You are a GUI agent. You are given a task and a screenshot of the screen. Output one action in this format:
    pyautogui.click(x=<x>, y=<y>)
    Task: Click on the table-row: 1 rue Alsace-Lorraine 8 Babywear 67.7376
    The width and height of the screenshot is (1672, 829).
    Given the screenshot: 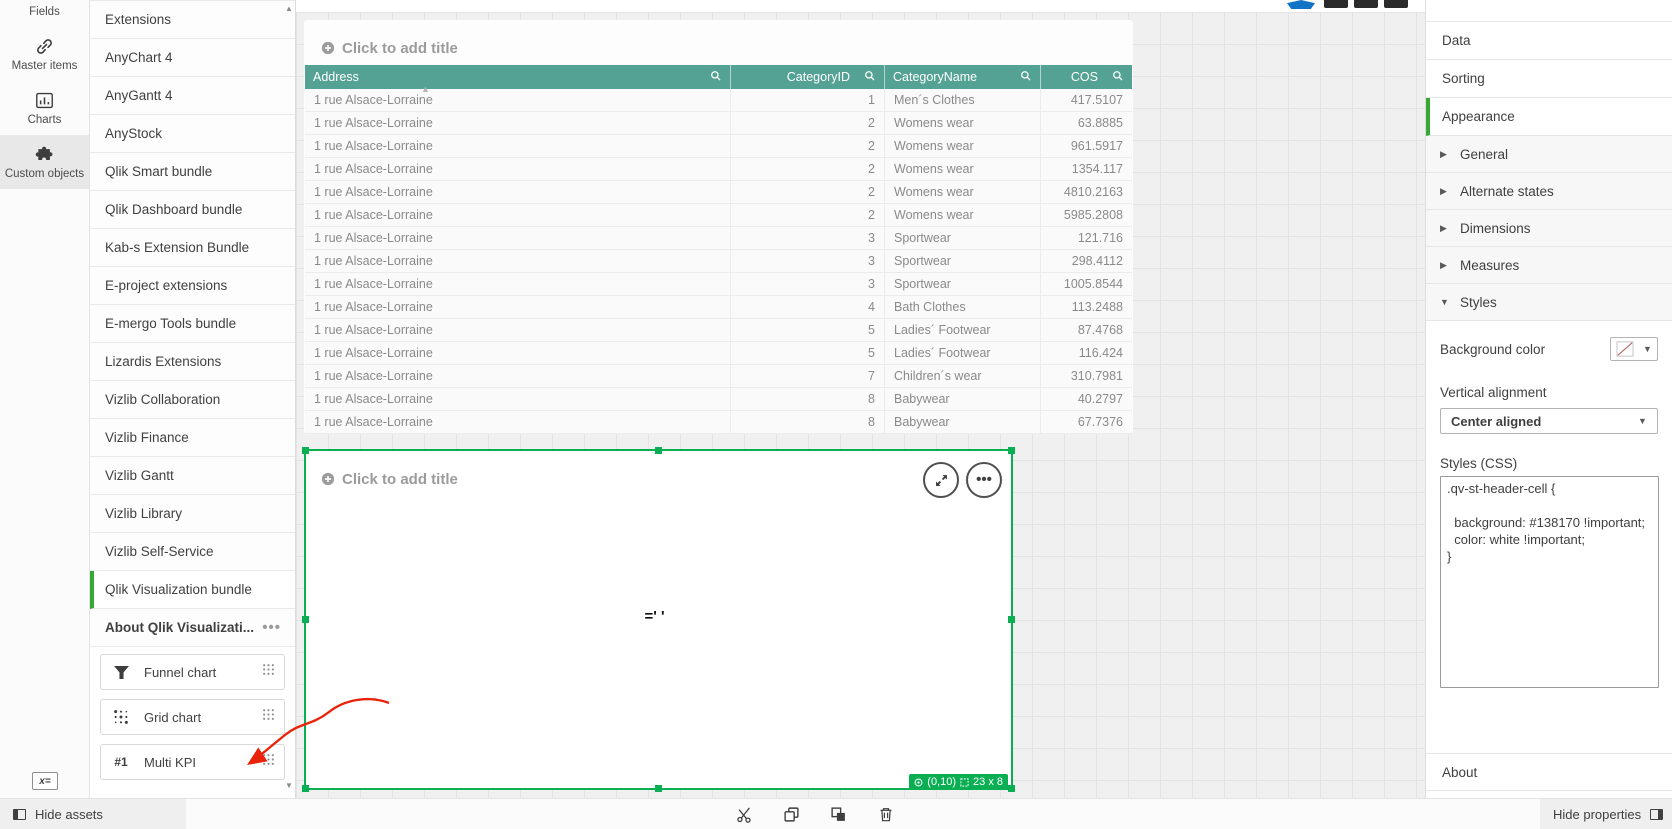 What is the action you would take?
    pyautogui.click(x=718, y=422)
    